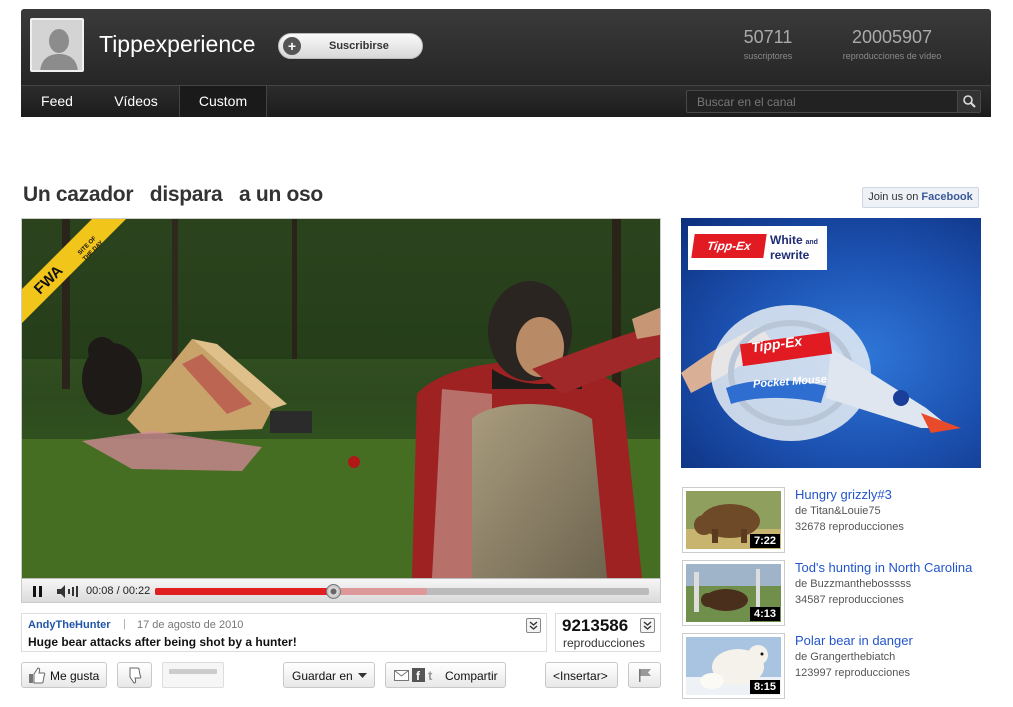 The image size is (1013, 707). I want to click on related-views: 34587 reproducciones, so click(849, 600).